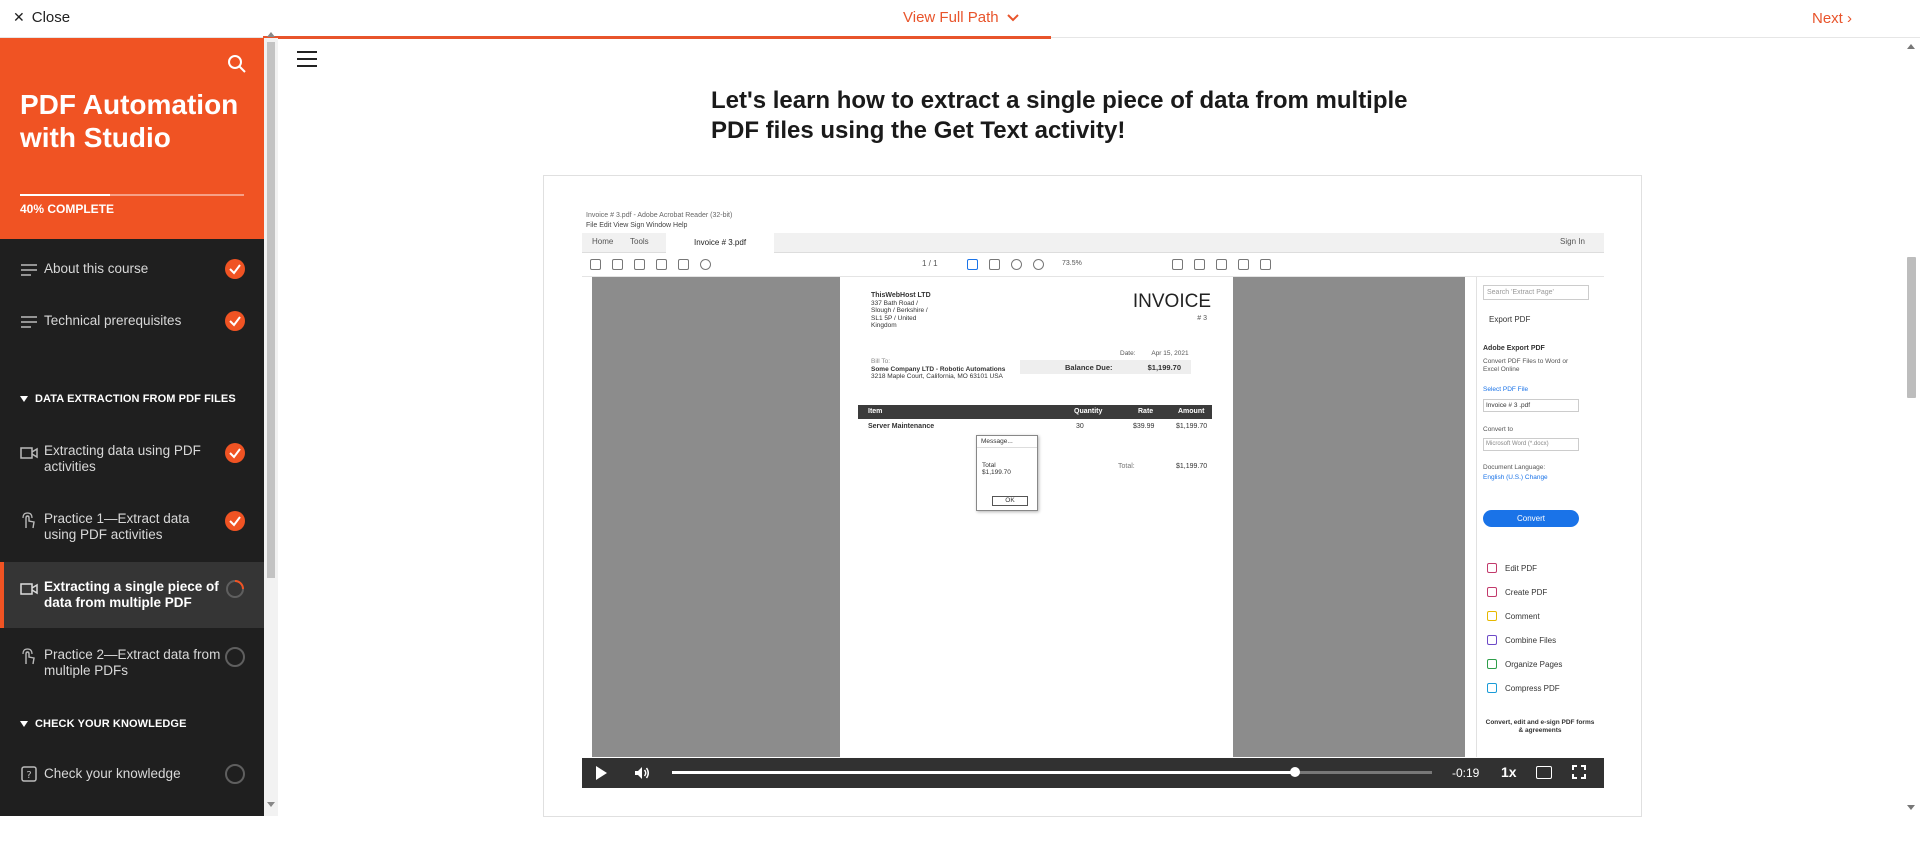  I want to click on sidebar-scrollbar, so click(271, 424).